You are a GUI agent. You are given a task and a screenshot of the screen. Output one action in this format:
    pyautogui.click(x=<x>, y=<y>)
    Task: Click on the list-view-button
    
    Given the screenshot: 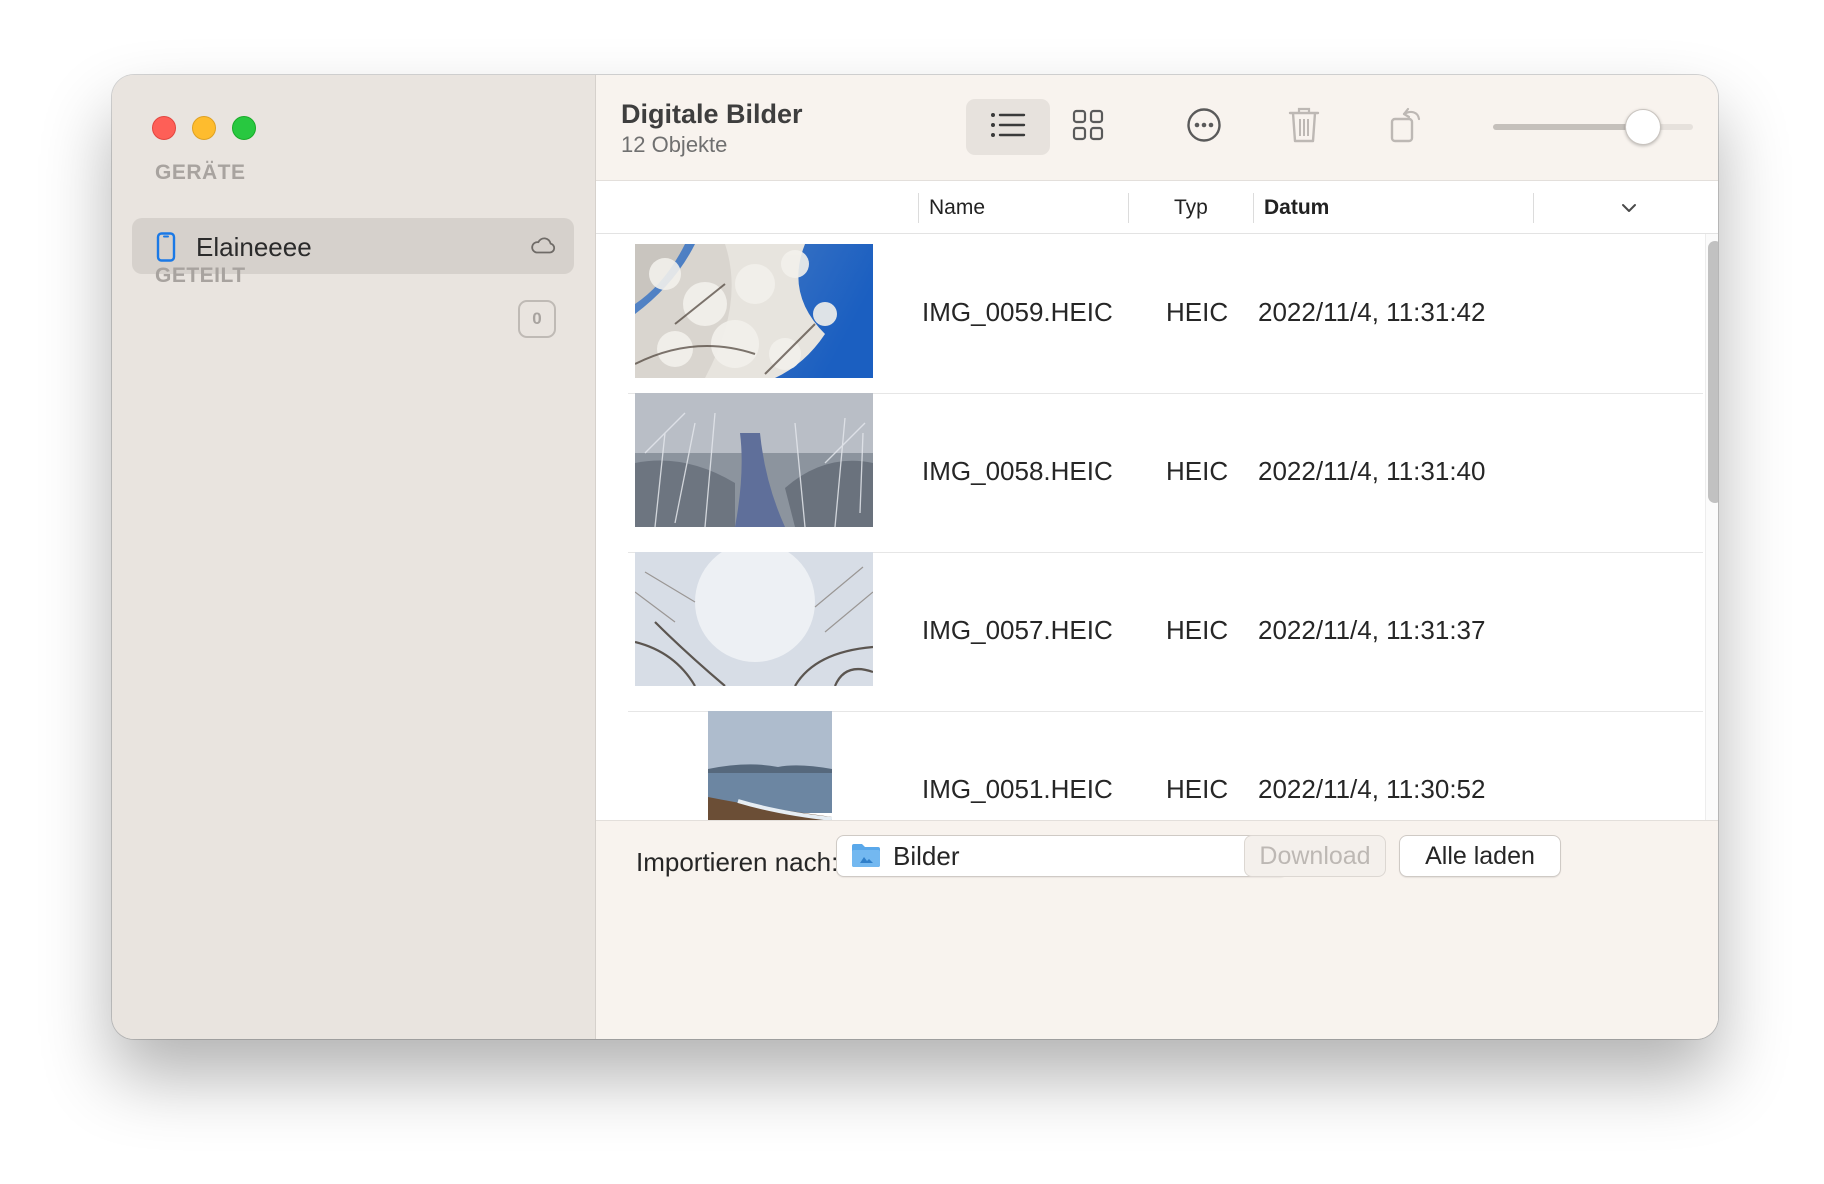 What is the action you would take?
    pyautogui.click(x=1008, y=127)
    